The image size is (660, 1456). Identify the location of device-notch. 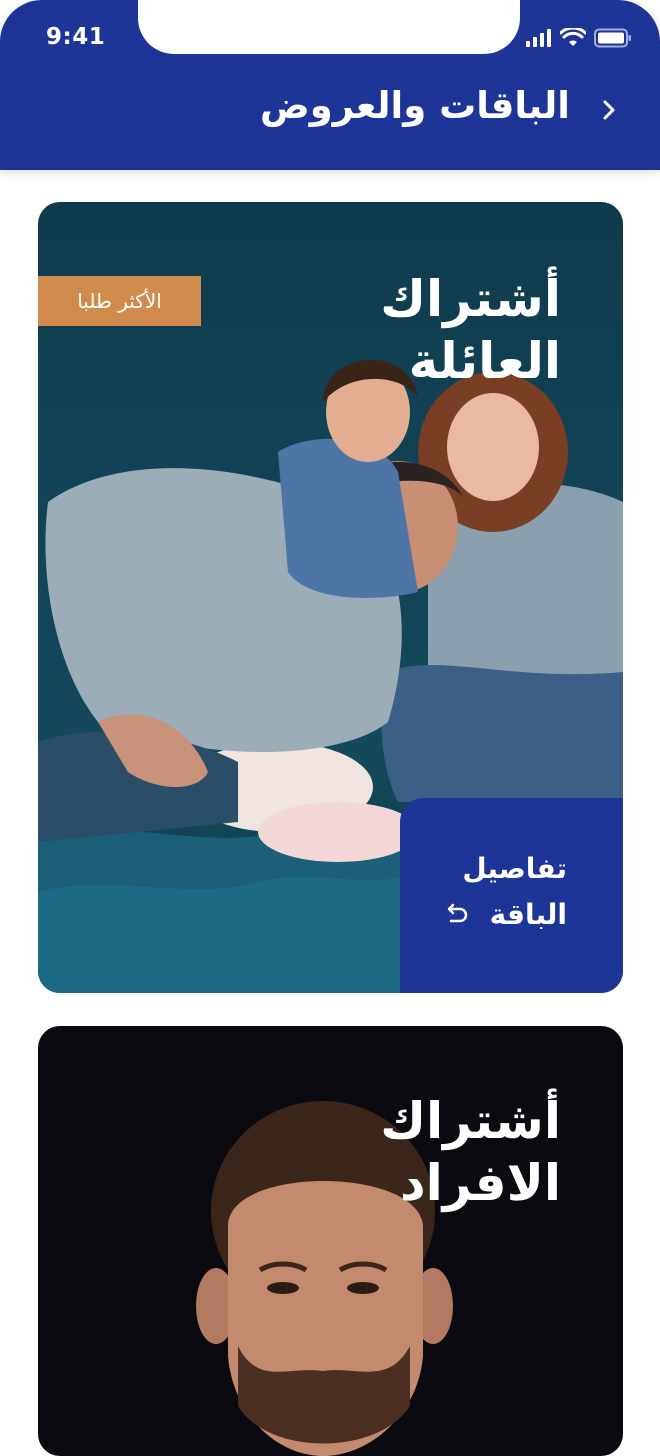
(329, 27).